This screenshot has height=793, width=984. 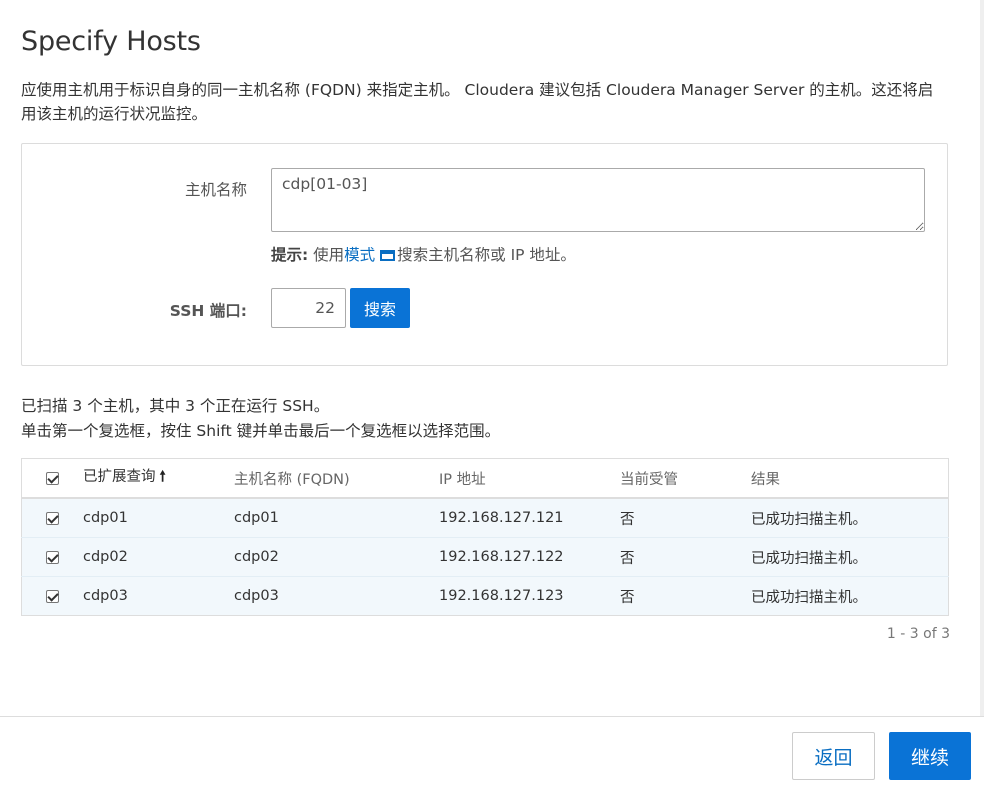 I want to click on column-ip-address: IP 地址, so click(x=529, y=478).